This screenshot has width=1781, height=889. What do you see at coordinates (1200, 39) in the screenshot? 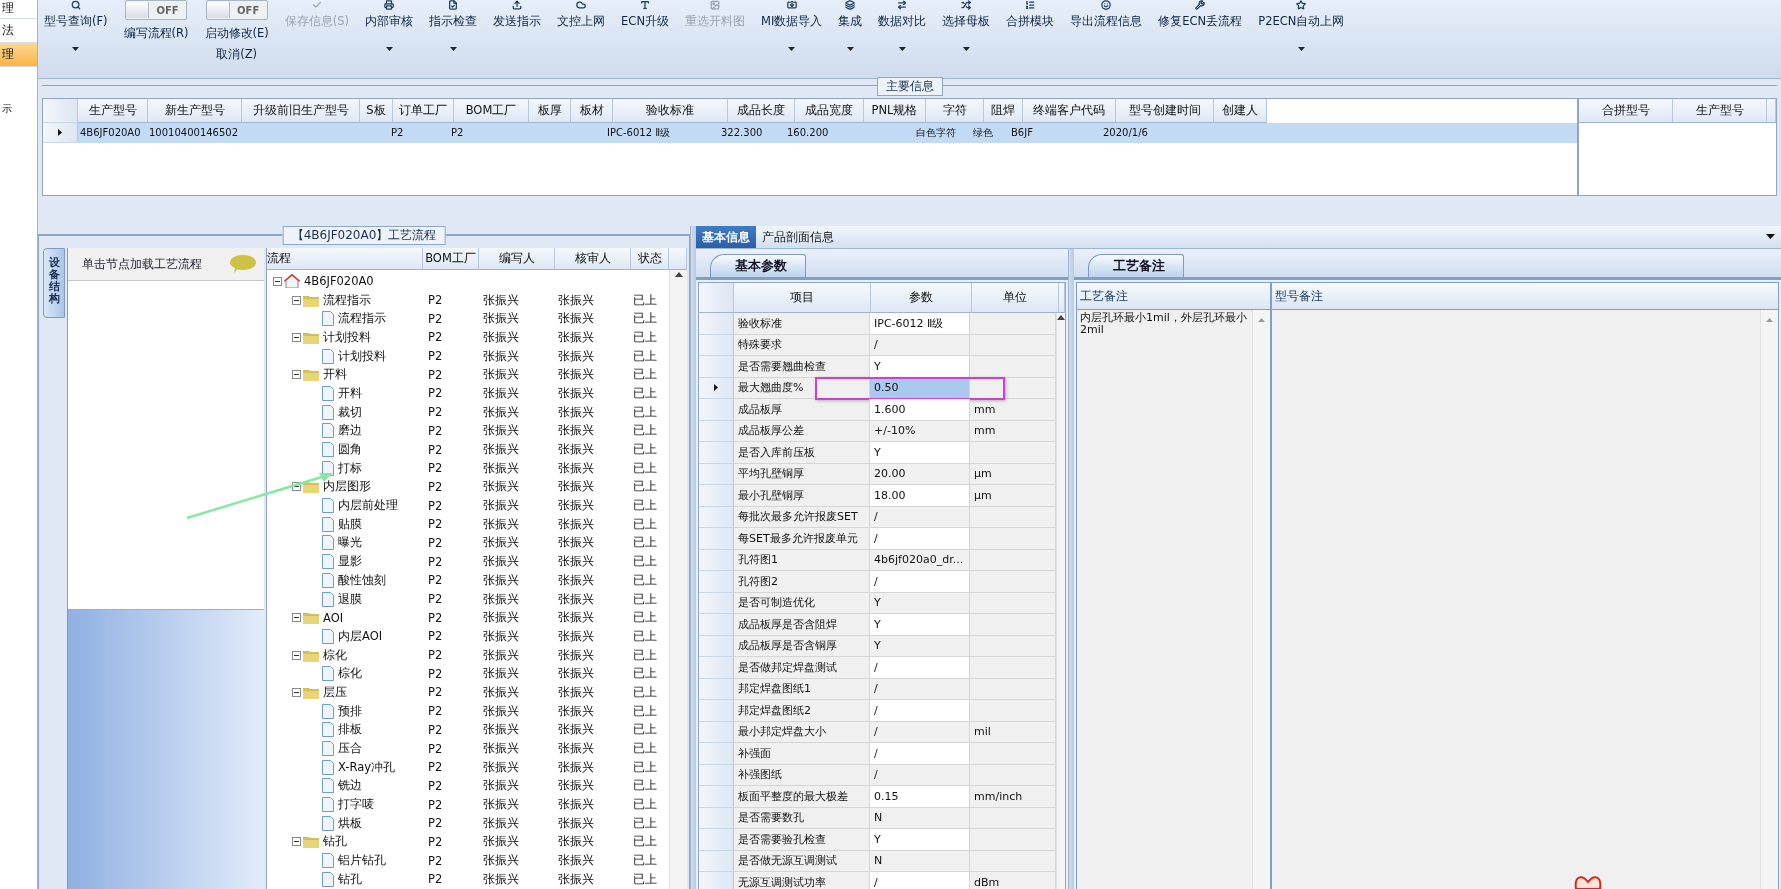
I see `toolbar-button: 修复ECN丢流程` at bounding box center [1200, 39].